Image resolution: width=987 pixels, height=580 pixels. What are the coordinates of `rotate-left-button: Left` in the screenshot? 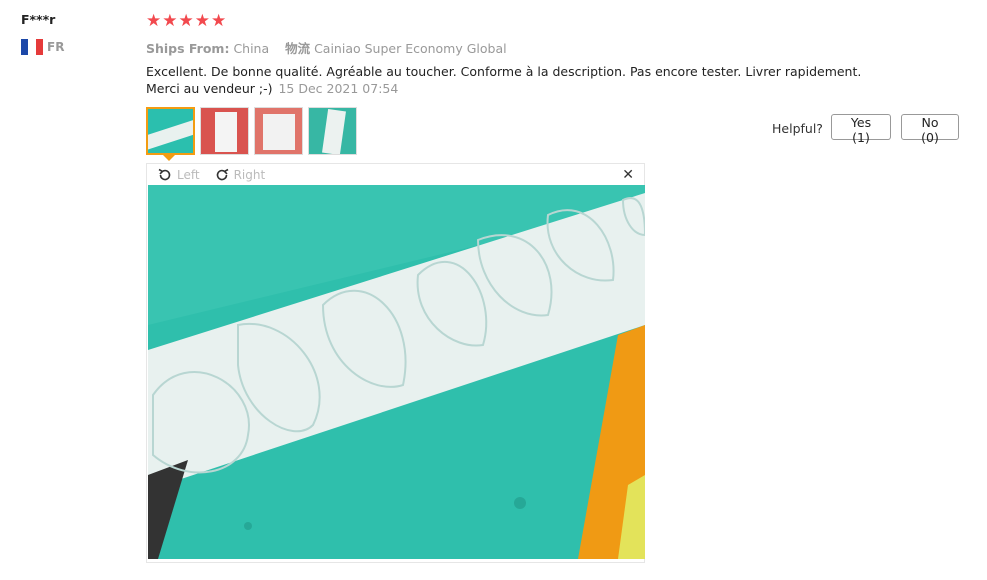 It's located at (178, 175).